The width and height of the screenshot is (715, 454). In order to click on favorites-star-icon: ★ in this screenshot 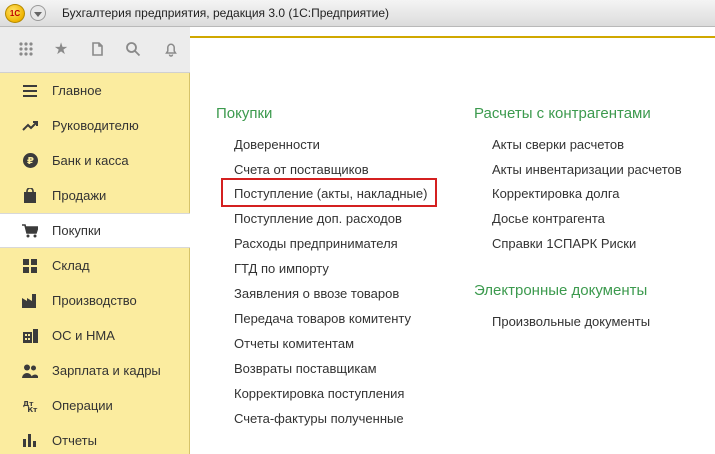, I will do `click(61, 50)`.